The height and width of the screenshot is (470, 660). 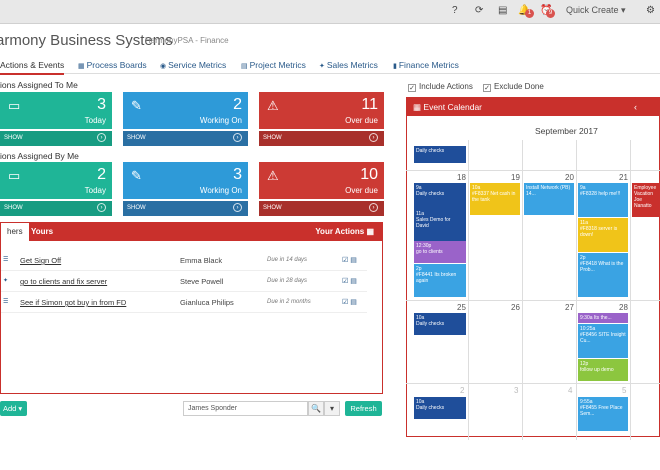 I want to click on actions-panel-header: hers Yours Your Actions ▦, so click(x=191, y=232).